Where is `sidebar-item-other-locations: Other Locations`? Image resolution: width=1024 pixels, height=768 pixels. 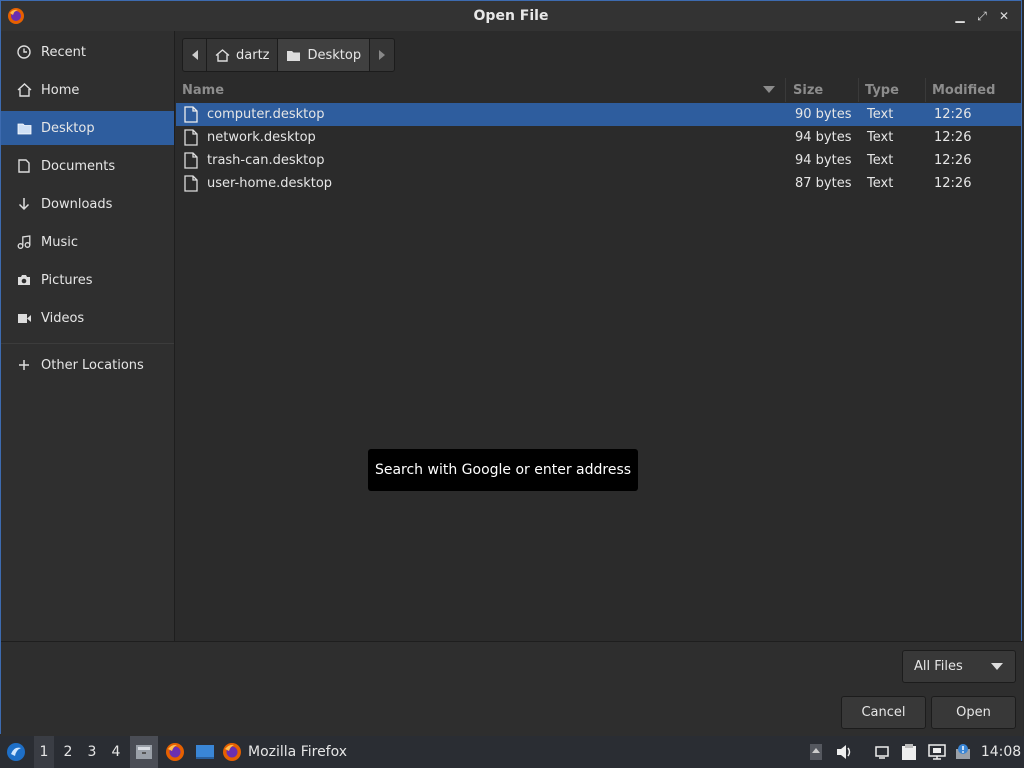 sidebar-item-other-locations: Other Locations is located at coordinates (87, 365).